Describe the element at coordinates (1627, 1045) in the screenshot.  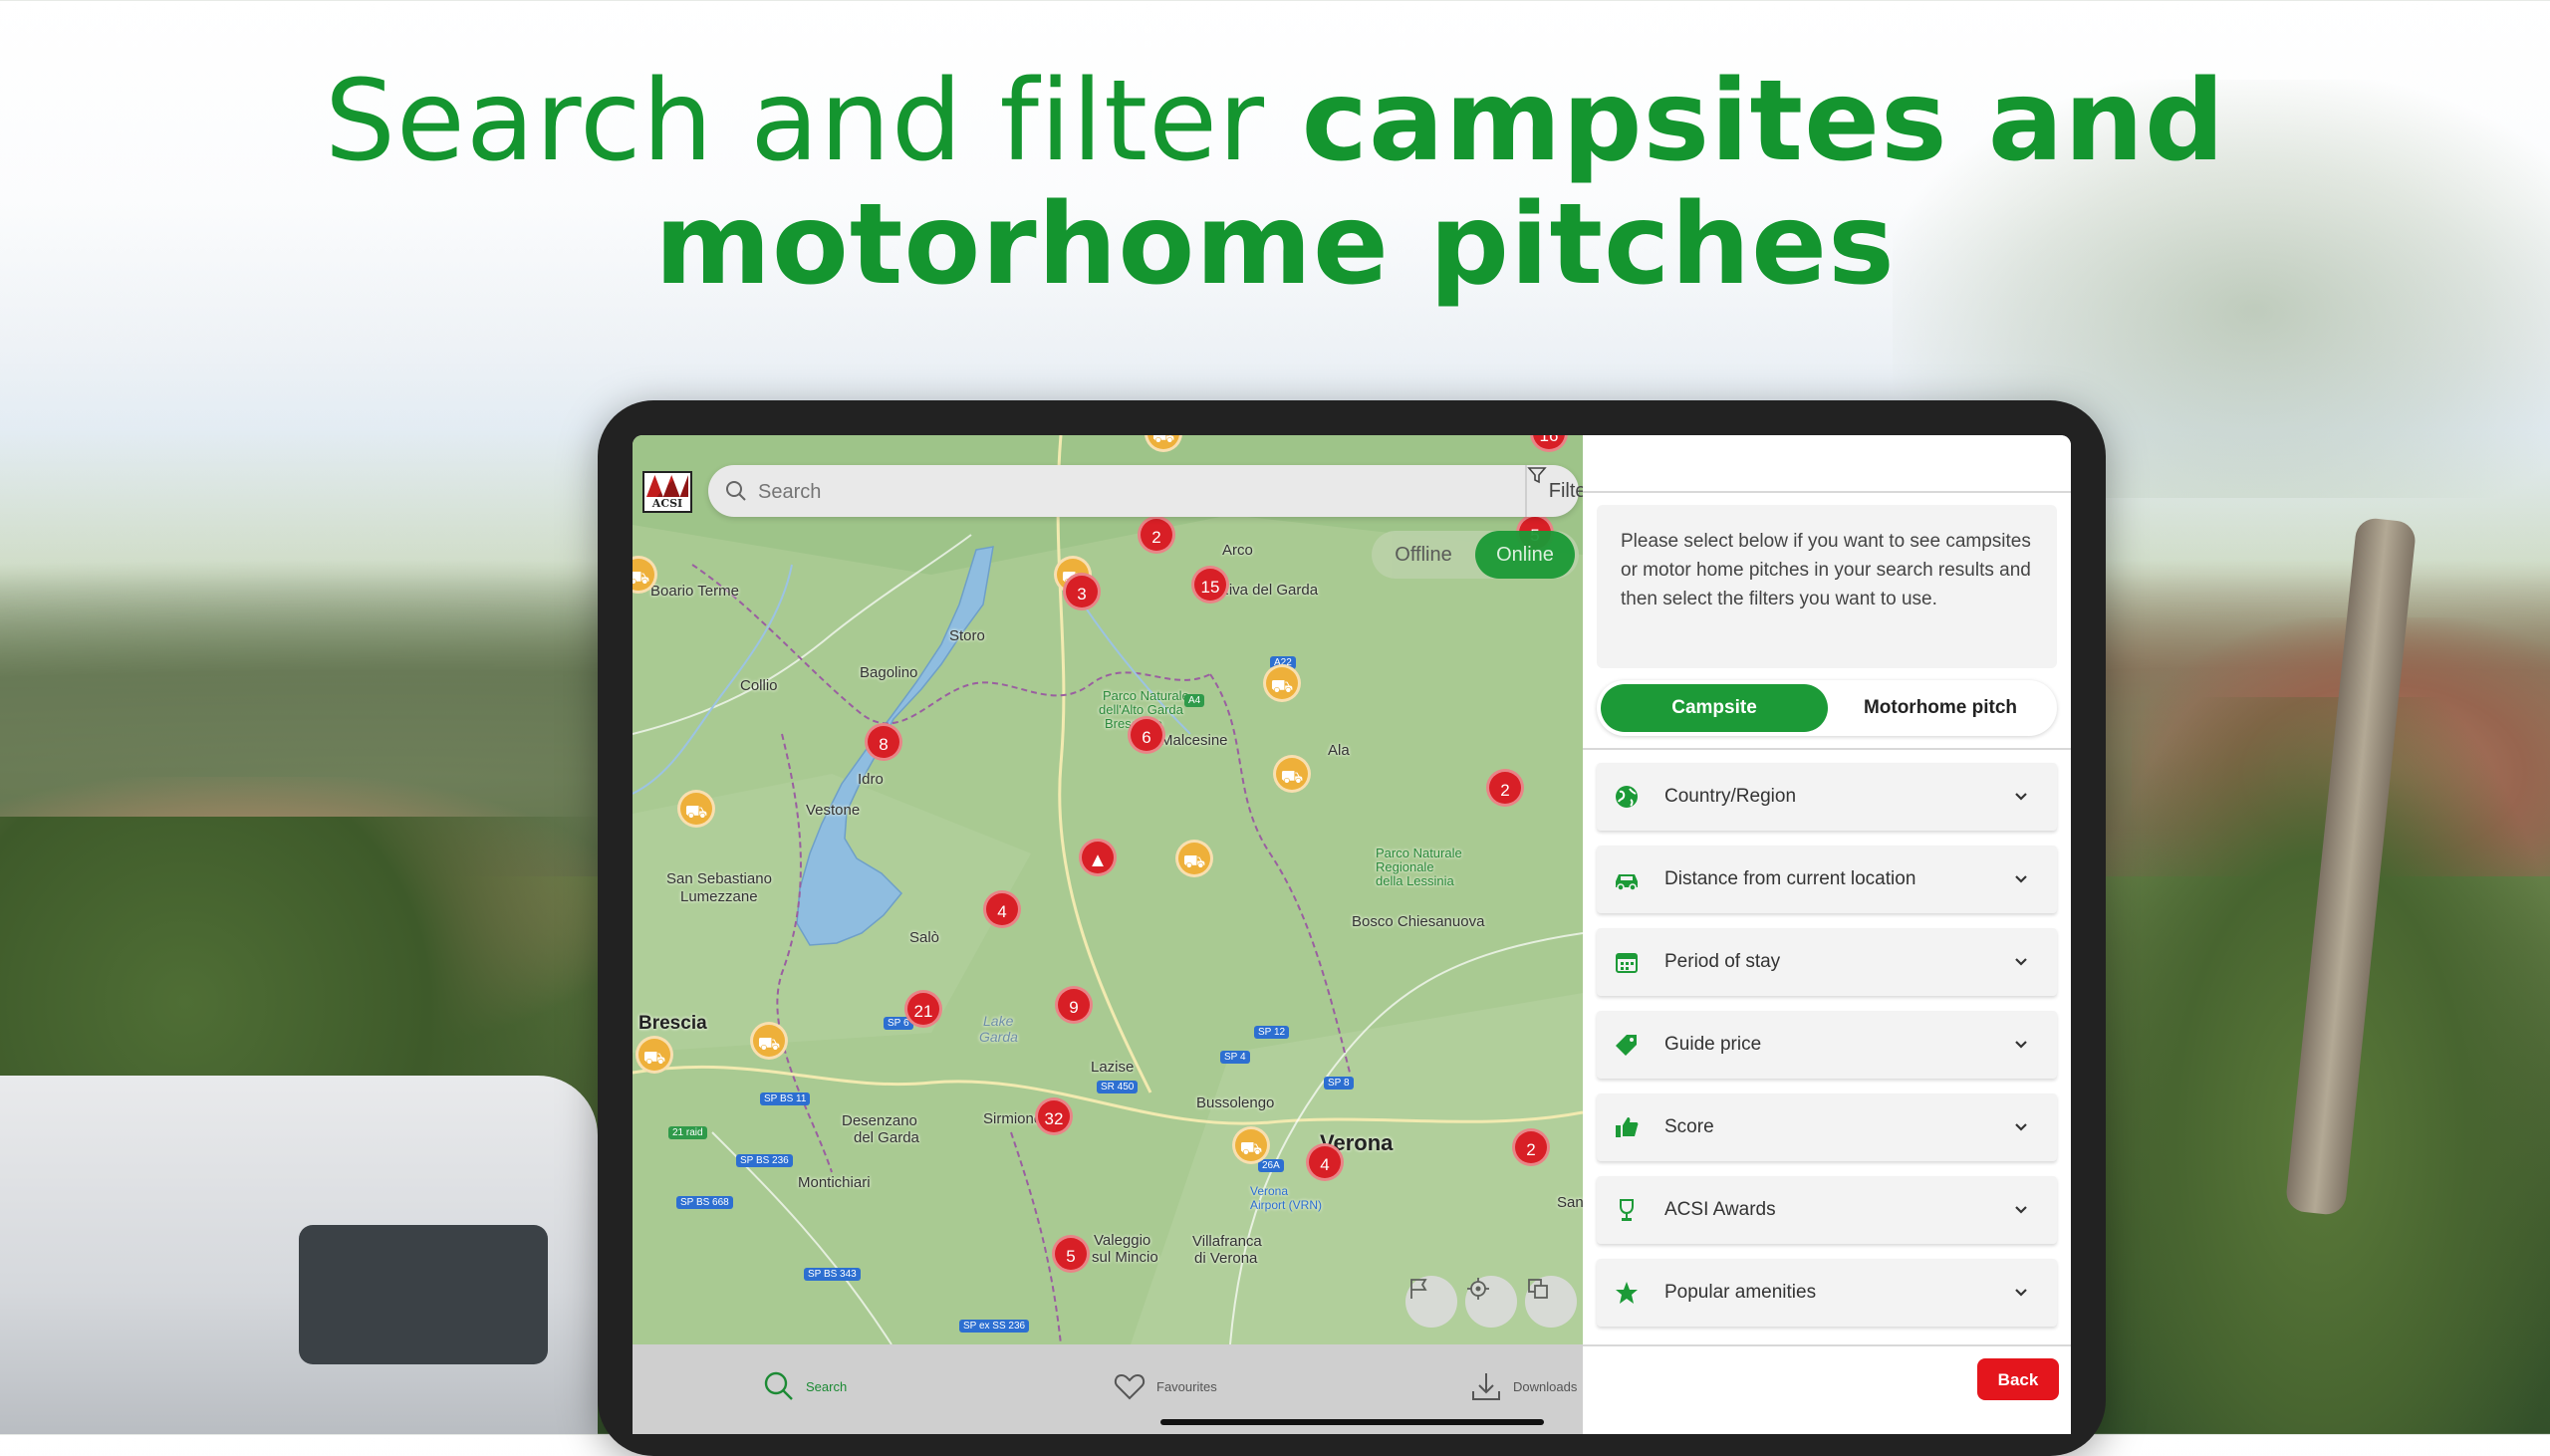
I see `price-tag-icon` at that location.